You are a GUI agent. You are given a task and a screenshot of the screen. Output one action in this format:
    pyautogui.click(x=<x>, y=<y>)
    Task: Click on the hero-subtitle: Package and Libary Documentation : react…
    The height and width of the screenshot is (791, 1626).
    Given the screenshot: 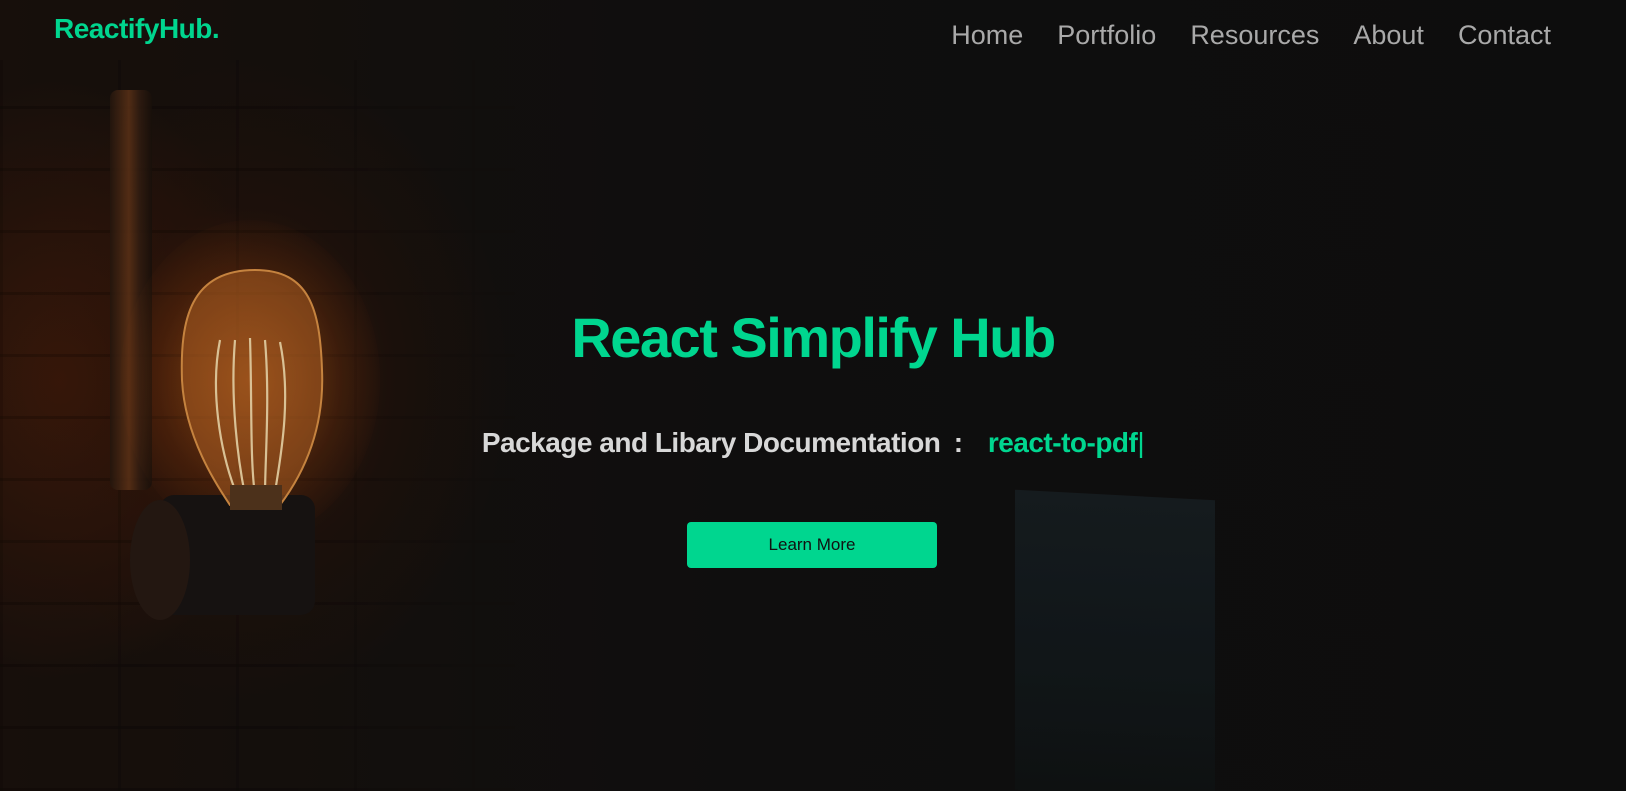 What is the action you would take?
    pyautogui.click(x=813, y=443)
    